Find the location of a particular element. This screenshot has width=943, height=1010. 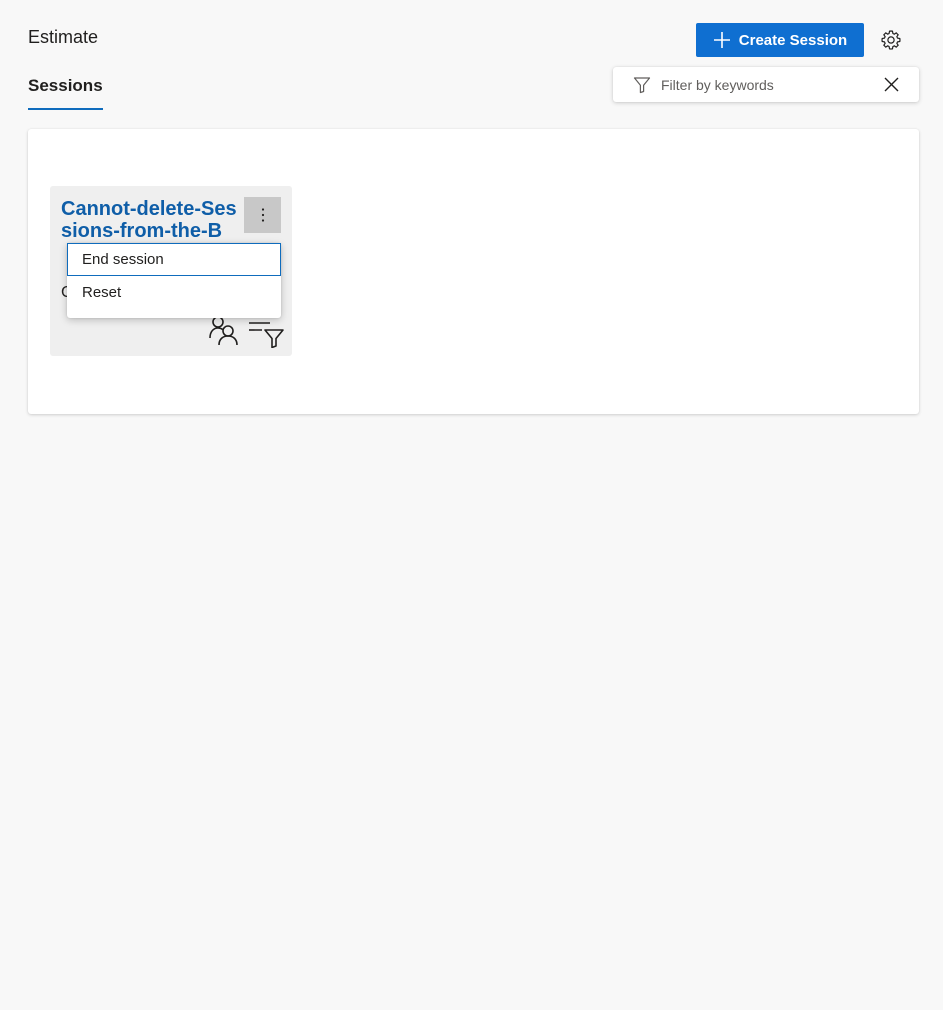

create-session-button: Create Session is located at coordinates (780, 40).